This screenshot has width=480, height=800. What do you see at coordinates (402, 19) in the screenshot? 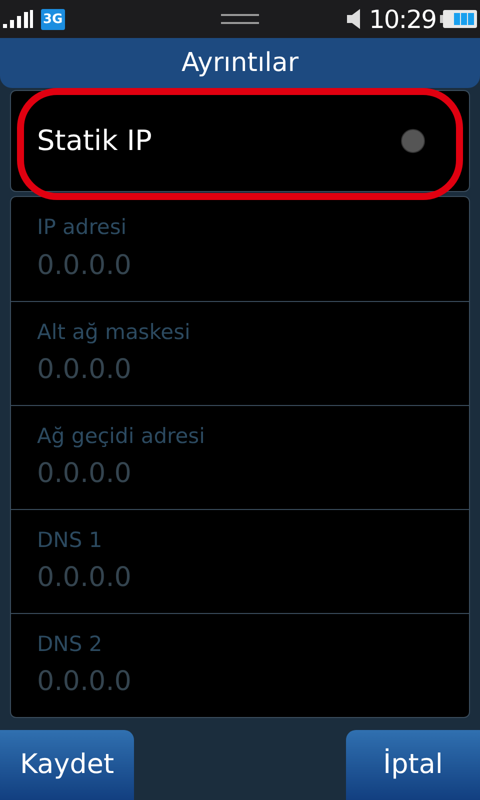
I see `clock-time: 10:29` at bounding box center [402, 19].